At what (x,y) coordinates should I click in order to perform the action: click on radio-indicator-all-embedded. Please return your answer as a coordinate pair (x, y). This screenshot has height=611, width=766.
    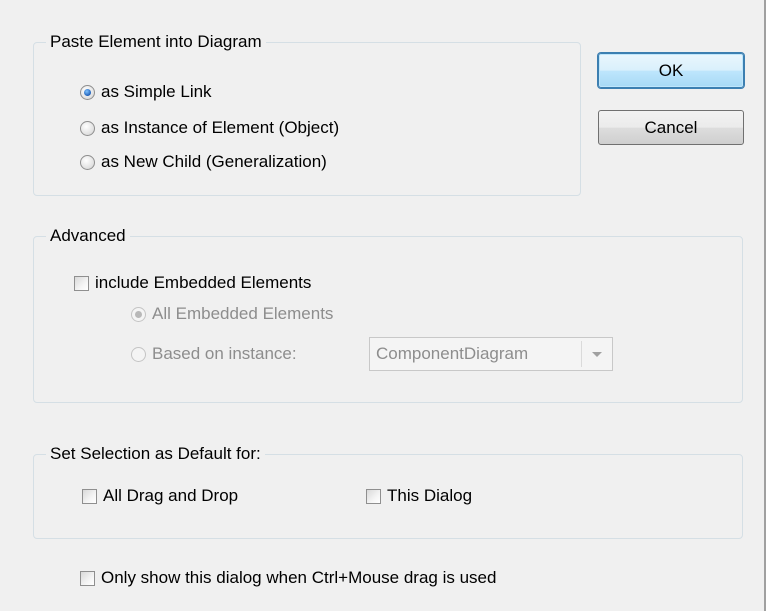
    Looking at the image, I should click on (138, 314).